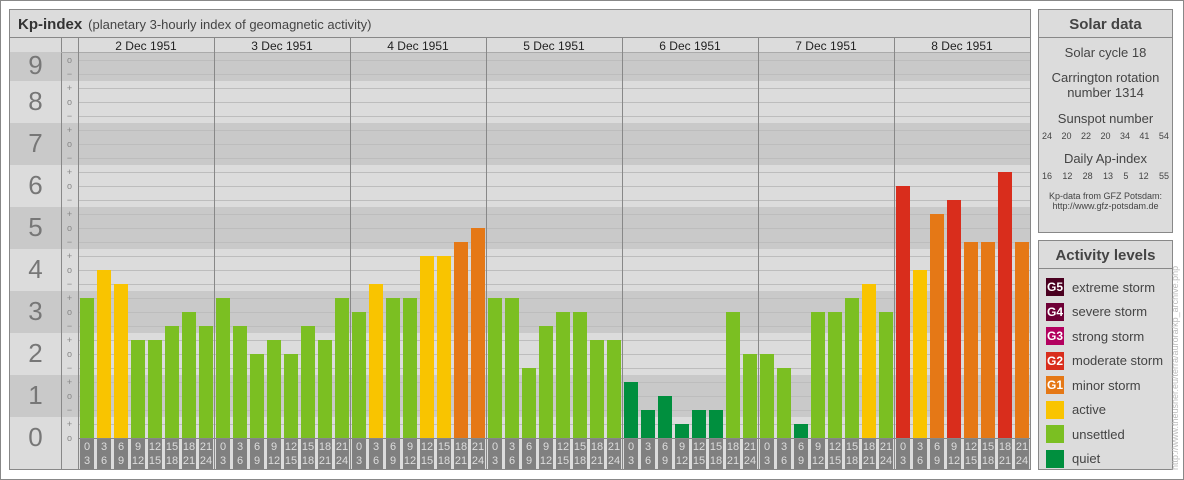 The height and width of the screenshot is (480, 1184). I want to click on legend-label: moderate storm, so click(1118, 361).